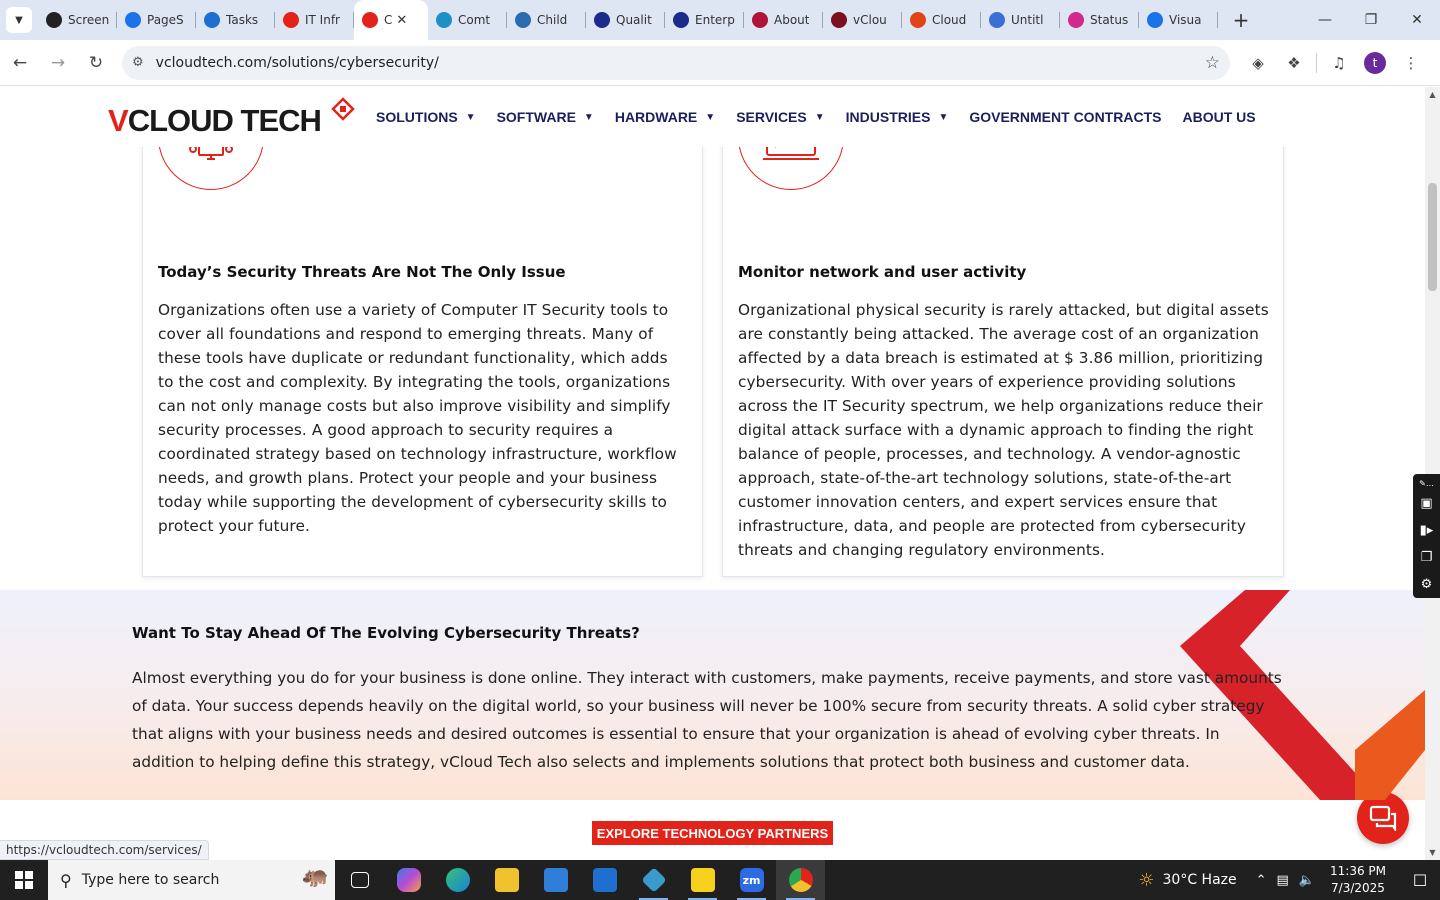 Image resolution: width=1440 pixels, height=900 pixels. Describe the element at coordinates (870, 20) in the screenshot. I see `tab-title: vClou` at that location.